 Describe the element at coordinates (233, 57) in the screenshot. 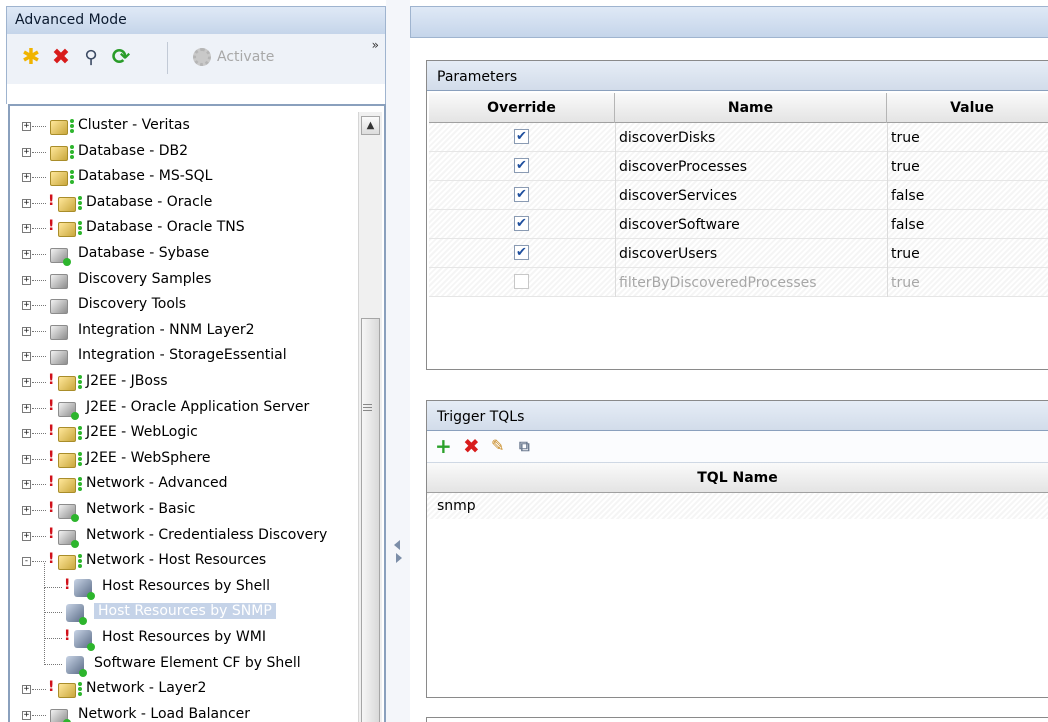

I see `activate-button: Activate` at that location.